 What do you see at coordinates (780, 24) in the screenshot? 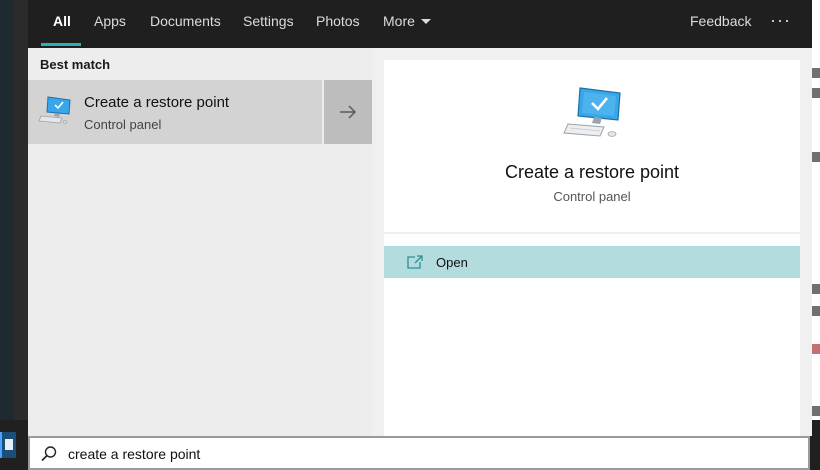
I see `more-options-button: ···` at bounding box center [780, 24].